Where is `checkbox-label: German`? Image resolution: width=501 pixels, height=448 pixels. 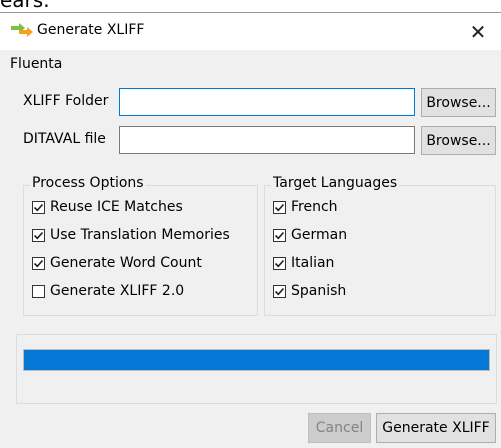 checkbox-label: German is located at coordinates (319, 235).